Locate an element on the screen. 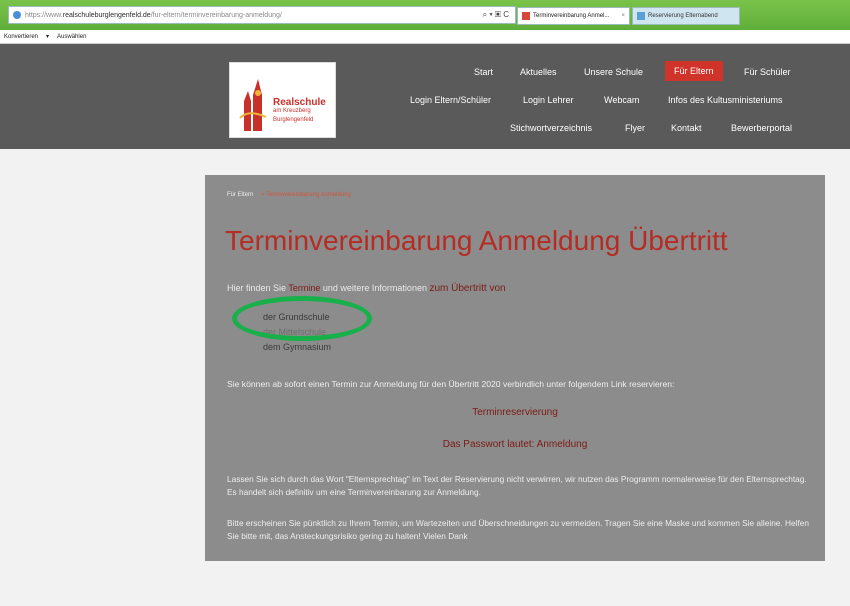 The width and height of the screenshot is (850, 606). nav-bewerberportal: Bewerberportal is located at coordinates (761, 128).